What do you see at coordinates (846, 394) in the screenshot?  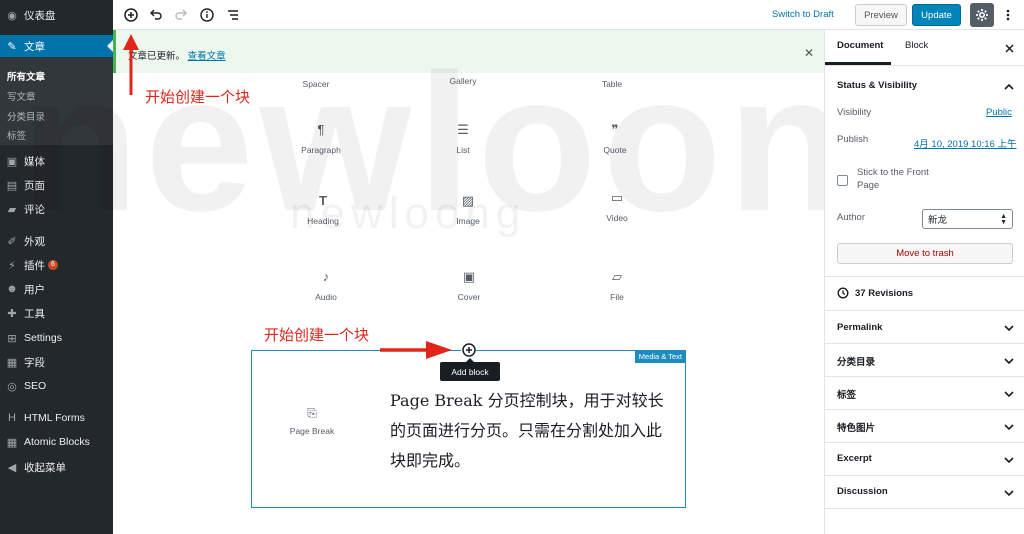 I see `panel-section-tags: 标签` at bounding box center [846, 394].